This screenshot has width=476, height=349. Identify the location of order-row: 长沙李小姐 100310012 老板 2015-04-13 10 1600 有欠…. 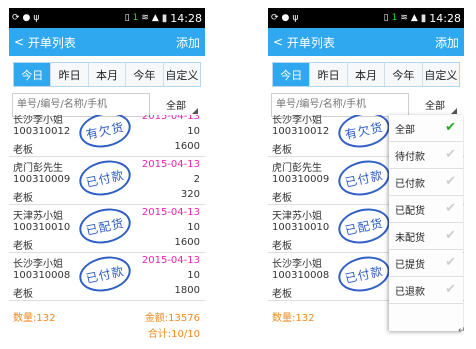
(107, 136).